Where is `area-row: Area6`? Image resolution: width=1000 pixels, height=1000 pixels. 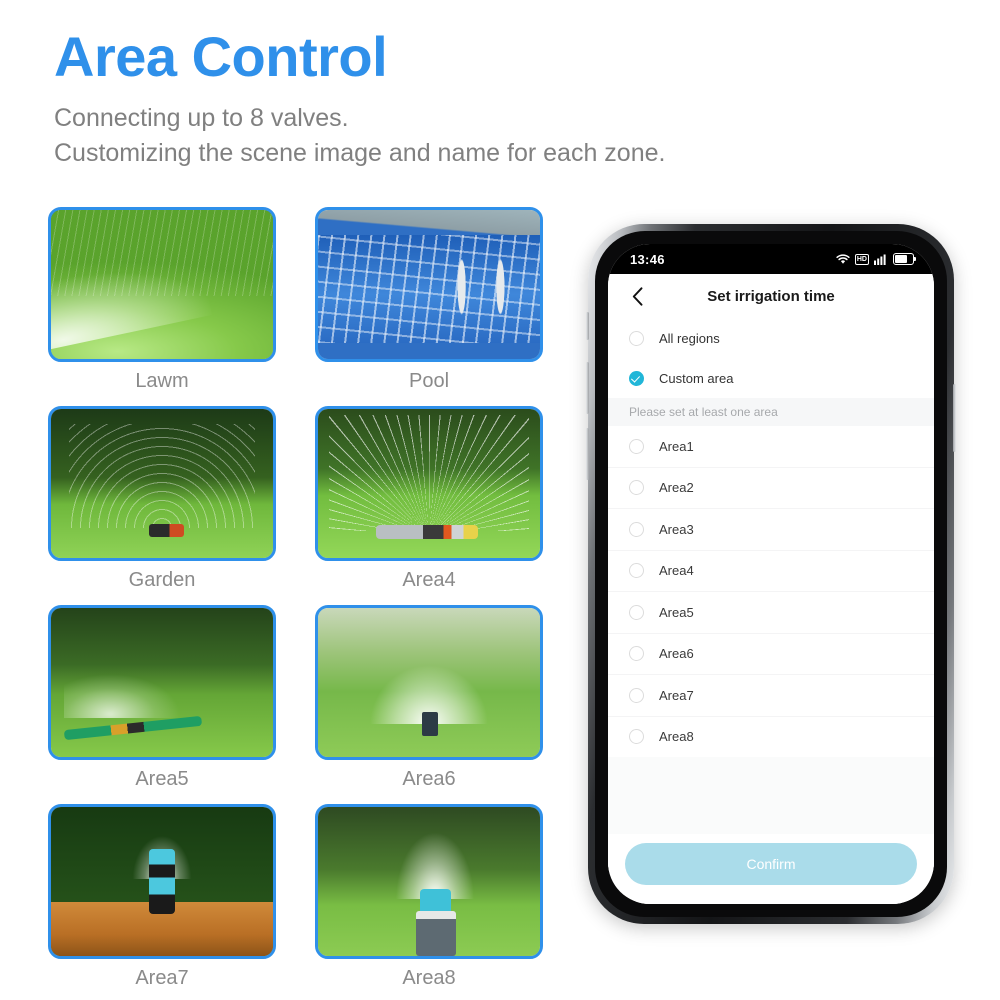 area-row: Area6 is located at coordinates (771, 654).